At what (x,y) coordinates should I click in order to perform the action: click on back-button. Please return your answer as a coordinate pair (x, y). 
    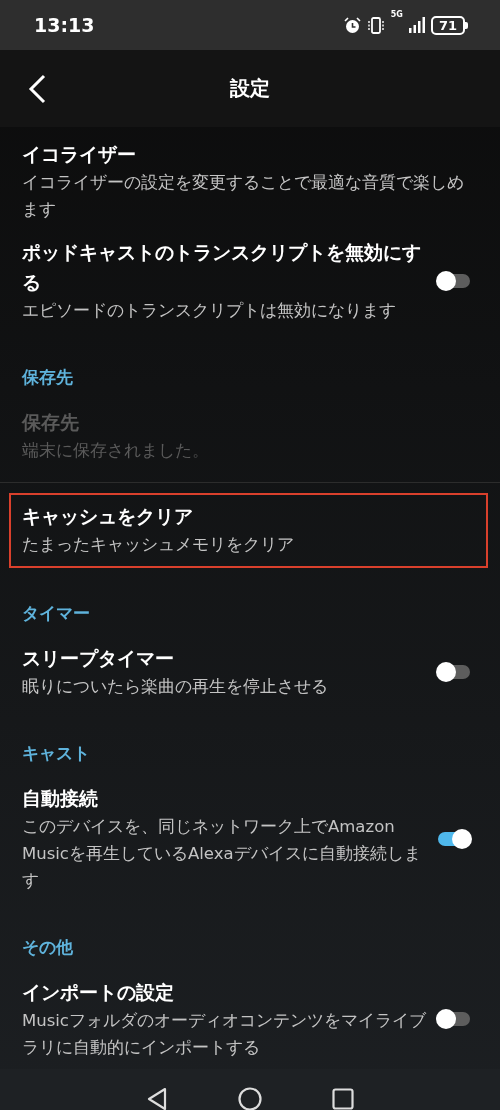
    Looking at the image, I should click on (37, 89).